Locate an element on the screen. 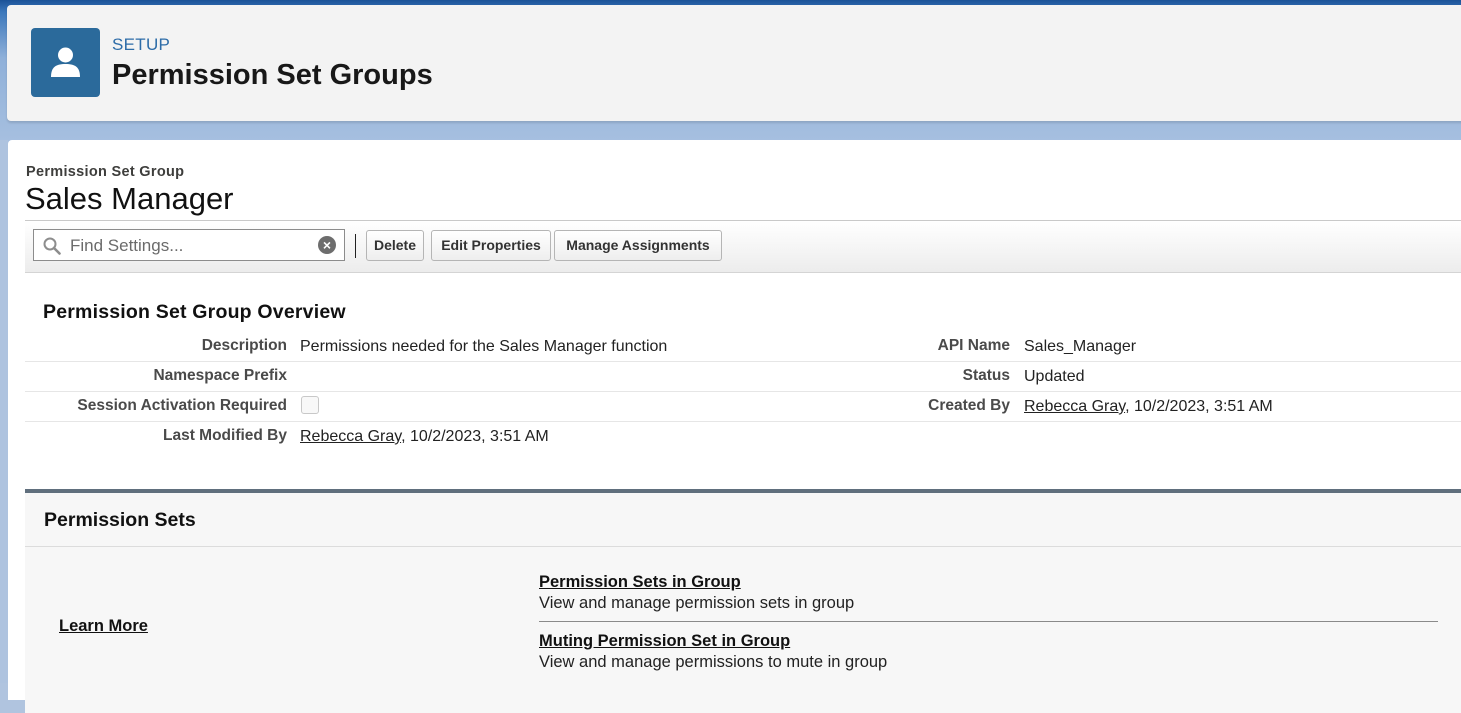 The width and height of the screenshot is (1461, 713). last-modified-date: , 10/2/2023, 3:51 AM is located at coordinates (475, 436).